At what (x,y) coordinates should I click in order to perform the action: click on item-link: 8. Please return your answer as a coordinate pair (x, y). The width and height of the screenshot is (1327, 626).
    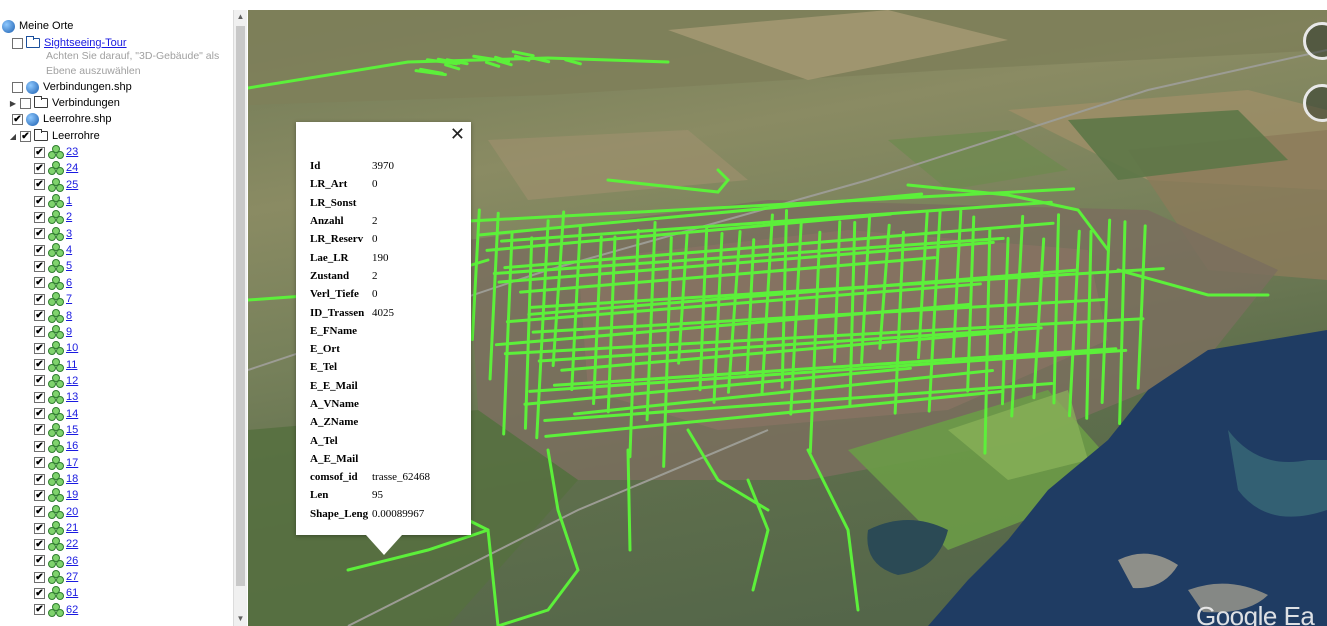
    Looking at the image, I should click on (69, 316).